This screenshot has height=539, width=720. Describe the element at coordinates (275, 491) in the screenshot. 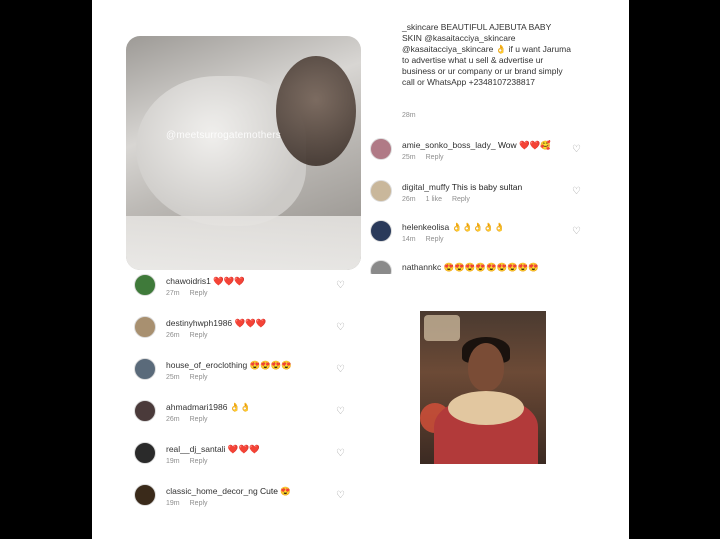

I see `comment-text: Cute 😍` at that location.